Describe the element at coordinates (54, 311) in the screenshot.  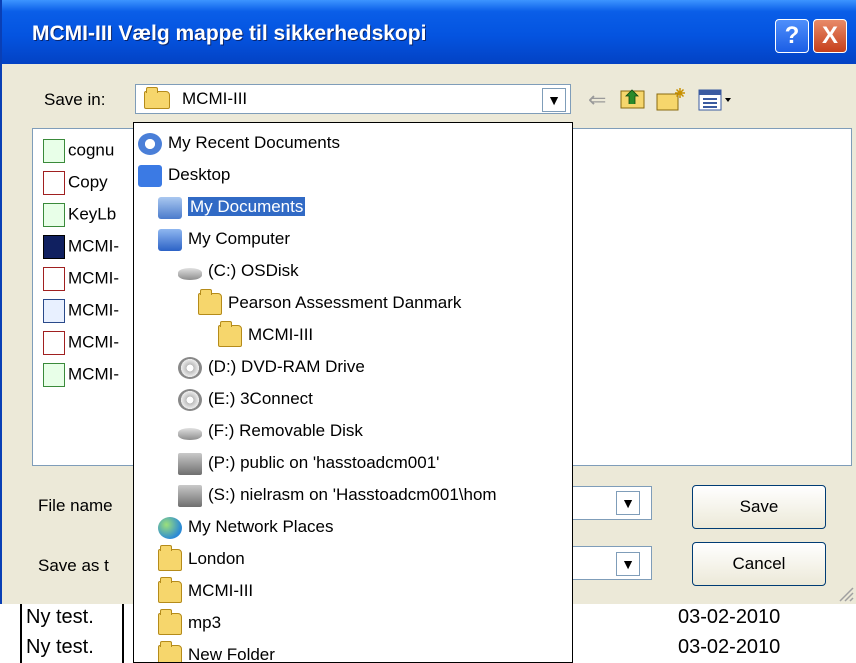
I see `window-file-icon` at that location.